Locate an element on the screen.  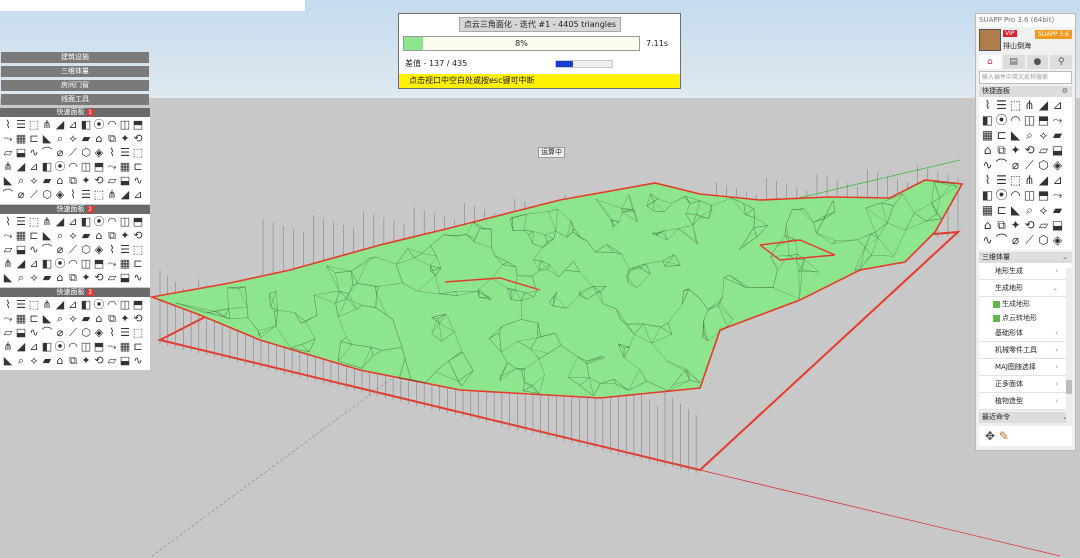
pencil-icon: ✎ is located at coordinates (1004, 436).